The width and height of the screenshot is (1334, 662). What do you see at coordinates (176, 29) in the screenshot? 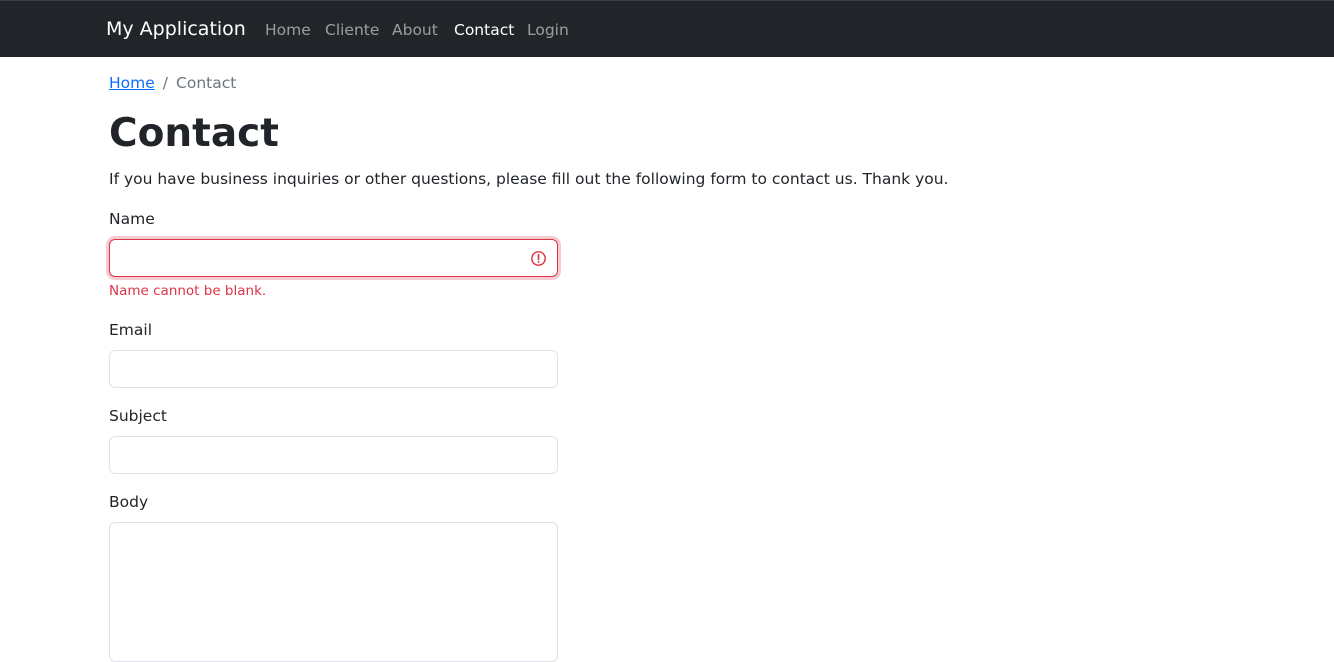
I see `brand-link: My Application` at bounding box center [176, 29].